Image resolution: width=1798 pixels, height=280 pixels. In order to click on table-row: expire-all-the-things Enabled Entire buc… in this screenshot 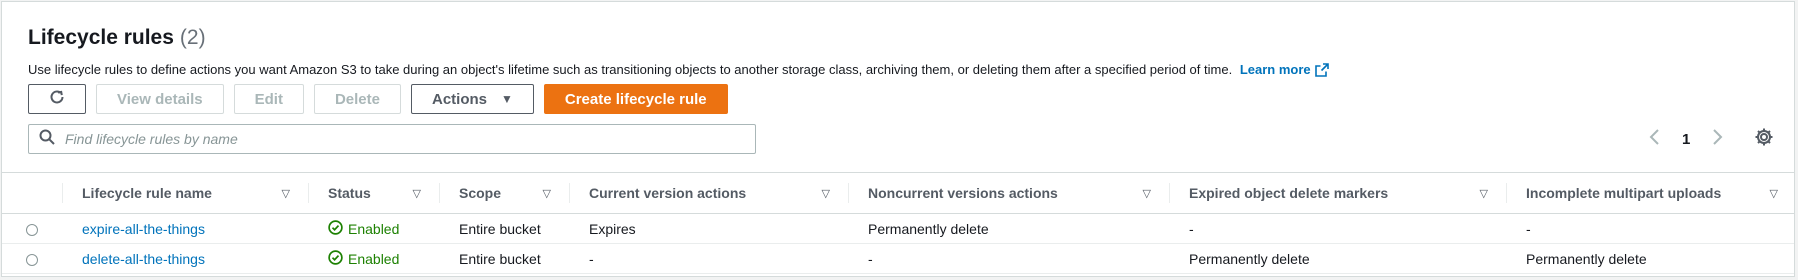, I will do `click(898, 228)`.